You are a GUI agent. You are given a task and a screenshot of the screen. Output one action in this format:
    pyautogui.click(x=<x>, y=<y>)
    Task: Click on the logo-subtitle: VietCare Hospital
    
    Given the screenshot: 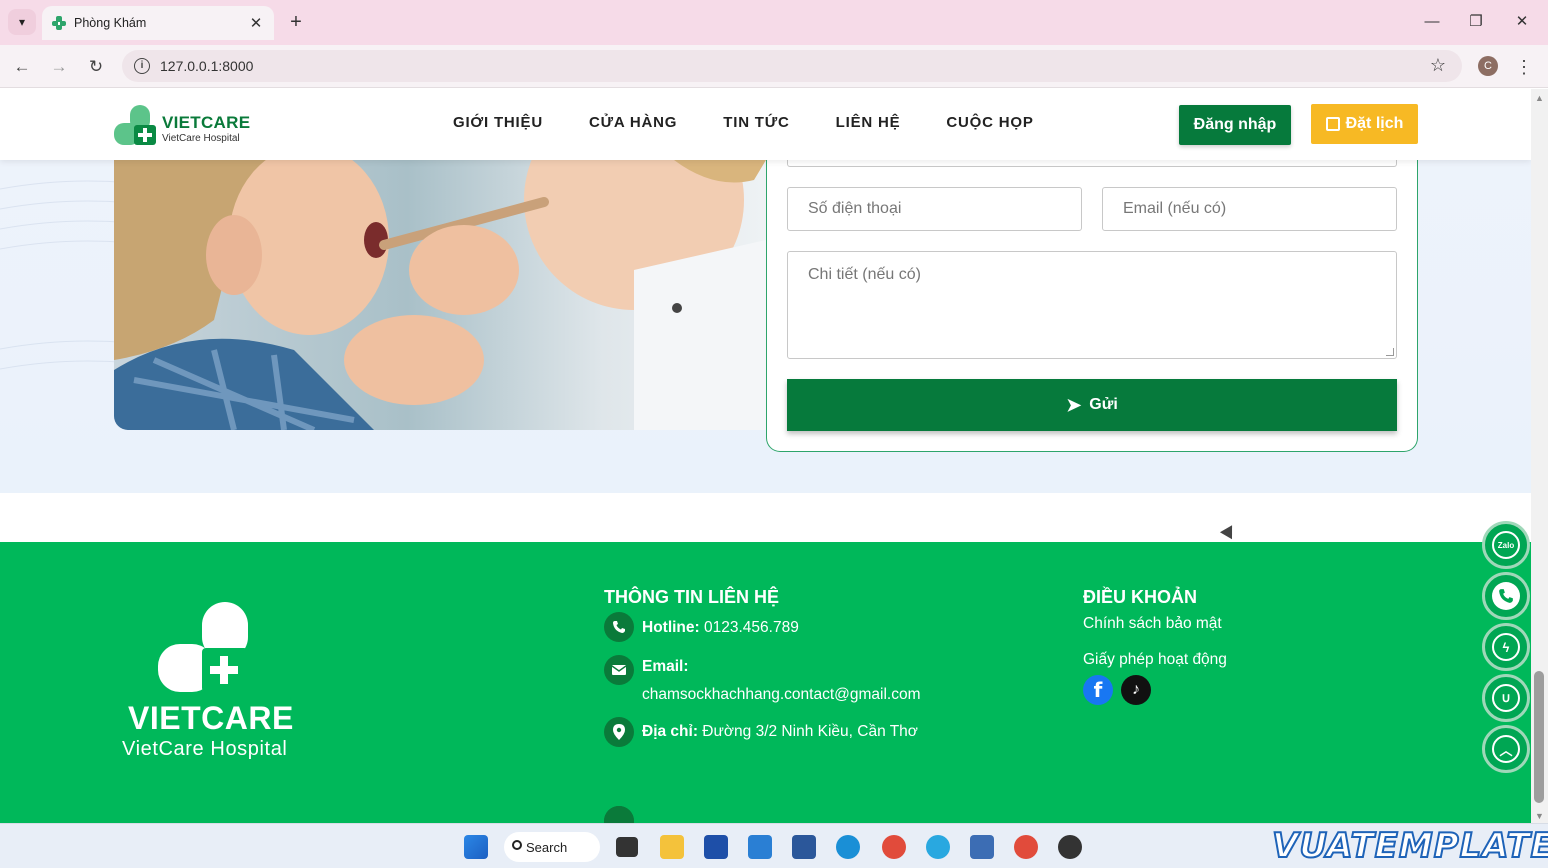 What is the action you would take?
    pyautogui.click(x=201, y=138)
    